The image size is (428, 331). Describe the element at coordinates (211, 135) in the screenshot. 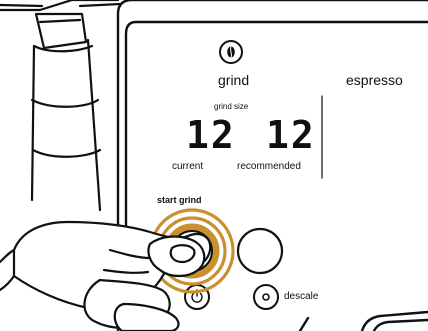

I see `current-grind-size-value: 12` at that location.